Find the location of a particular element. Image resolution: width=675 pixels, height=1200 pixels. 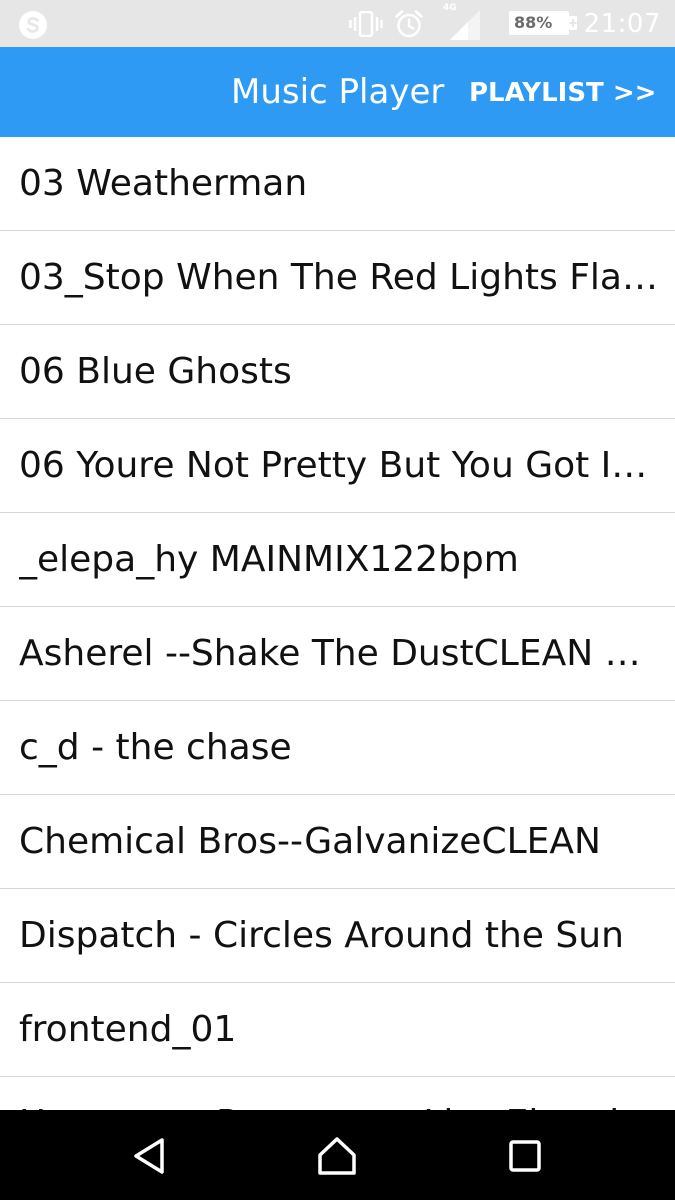

home-icon is located at coordinates (337, 1156).